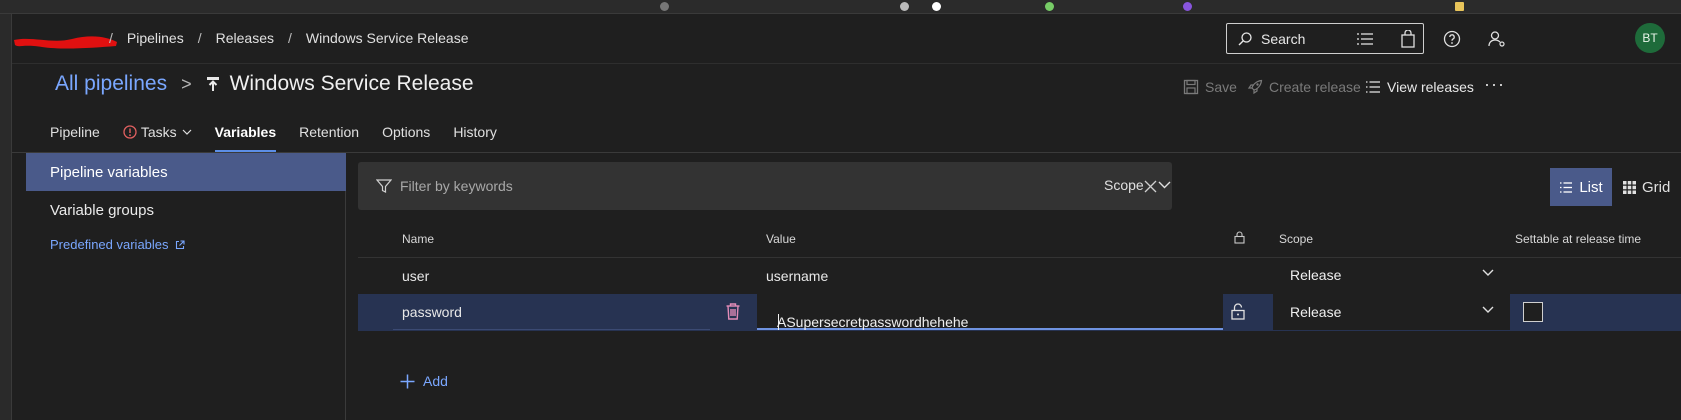 The image size is (1681, 420). Describe the element at coordinates (1373, 87) in the screenshot. I see `list-icon` at that location.